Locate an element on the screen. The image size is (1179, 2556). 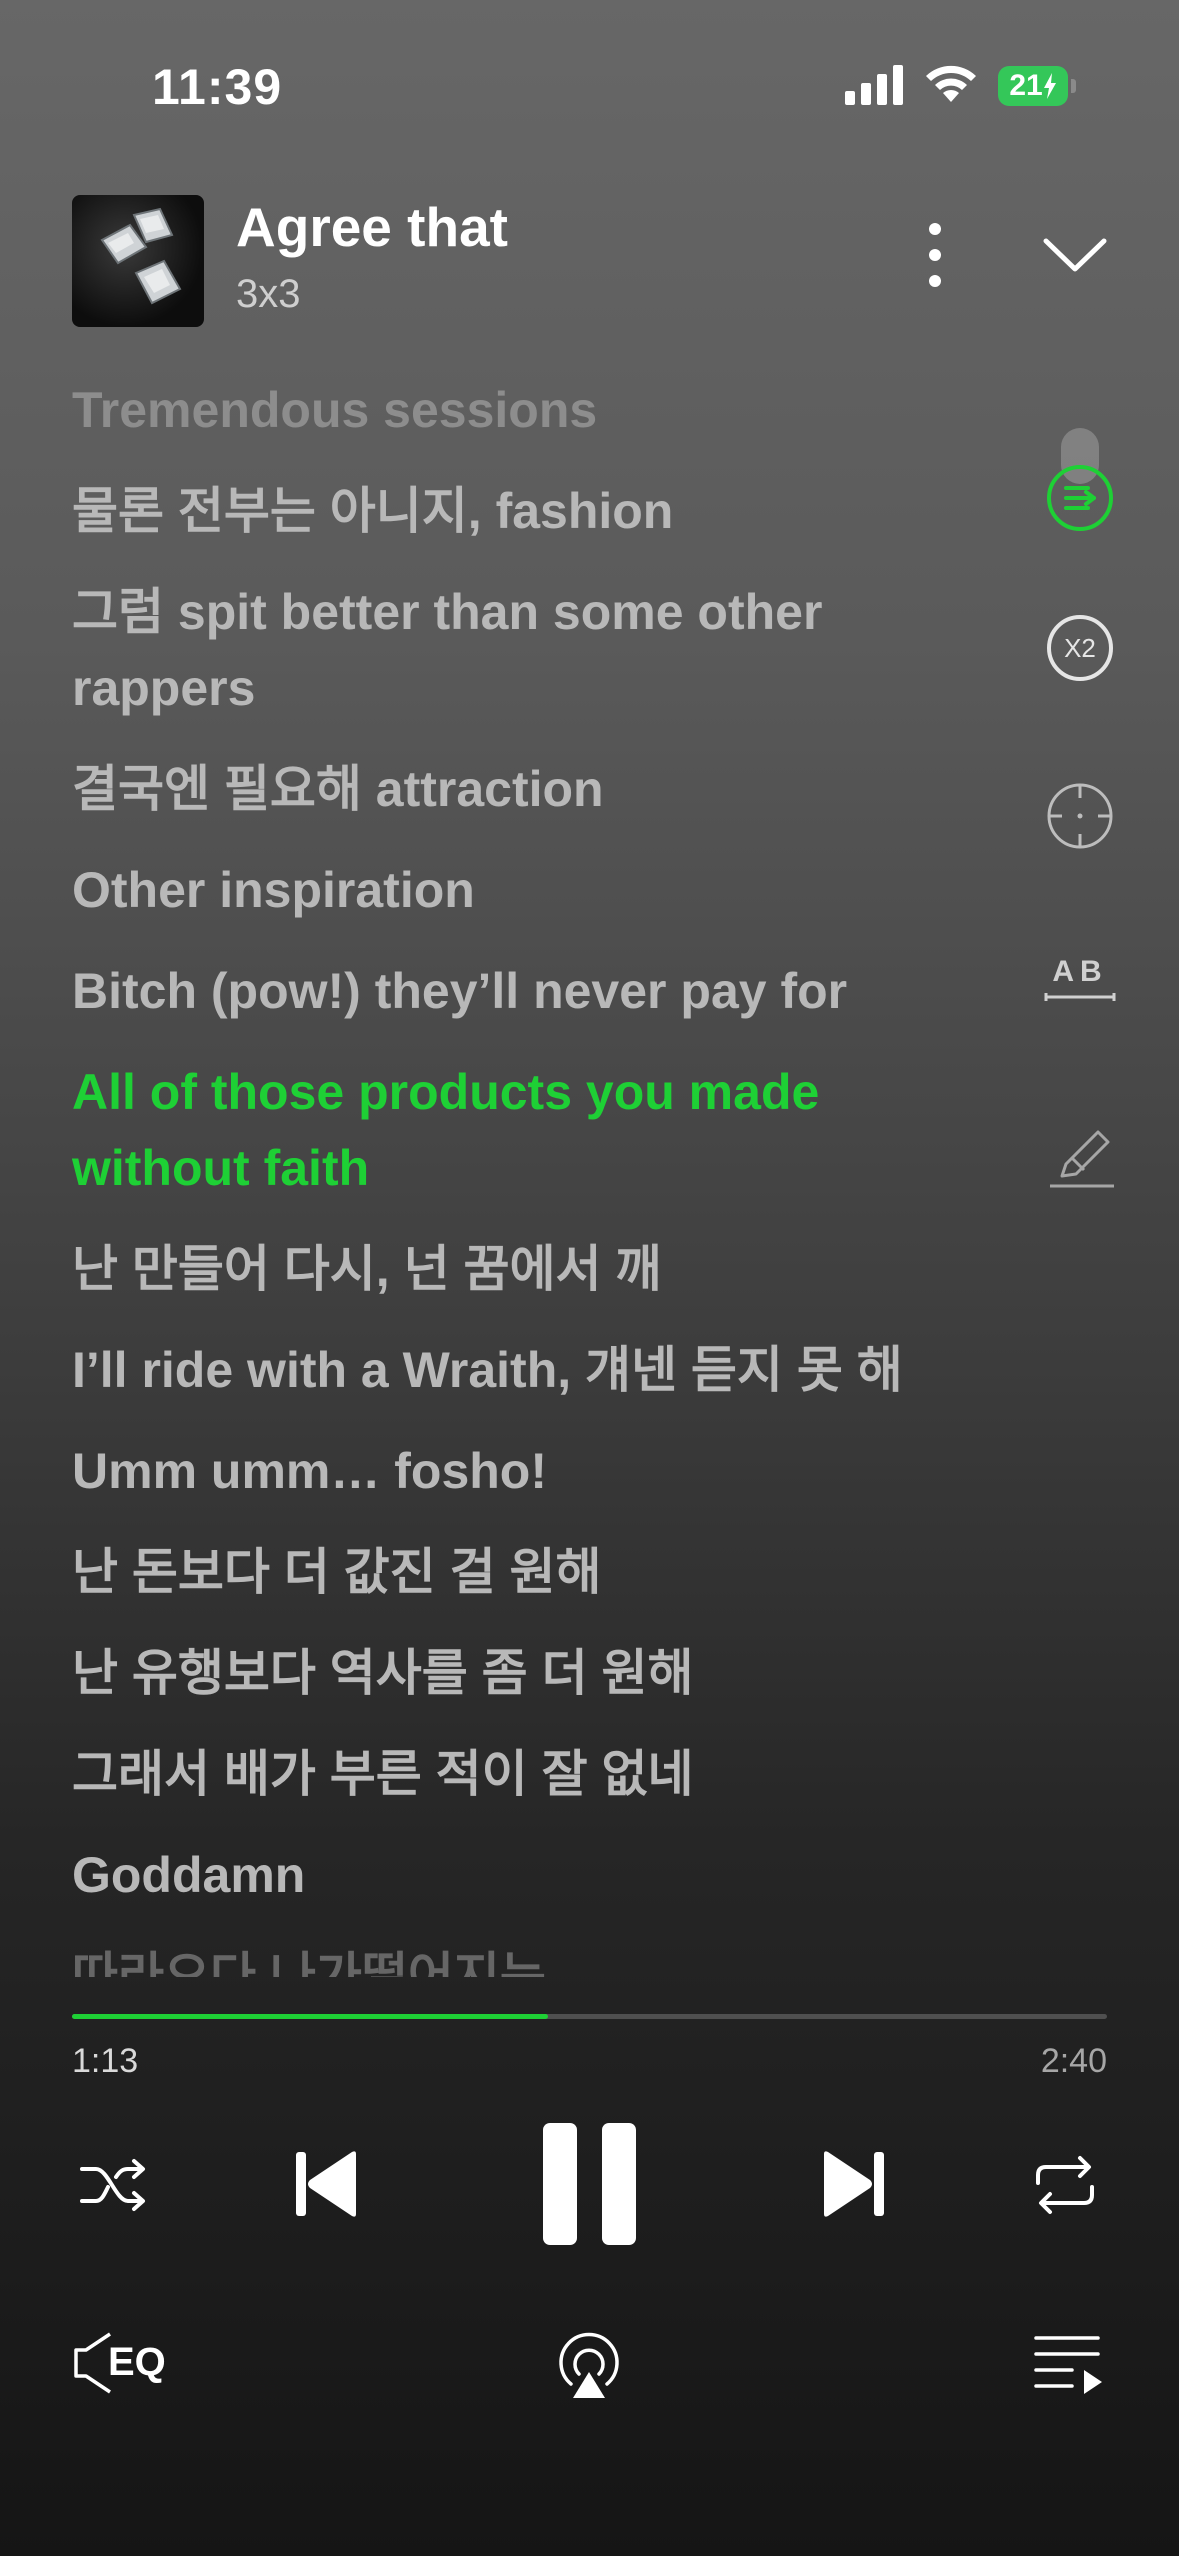
lyric-line: 난 만들어 다시, 넌 꿈에서 깨 is located at coordinates (537, 1269).